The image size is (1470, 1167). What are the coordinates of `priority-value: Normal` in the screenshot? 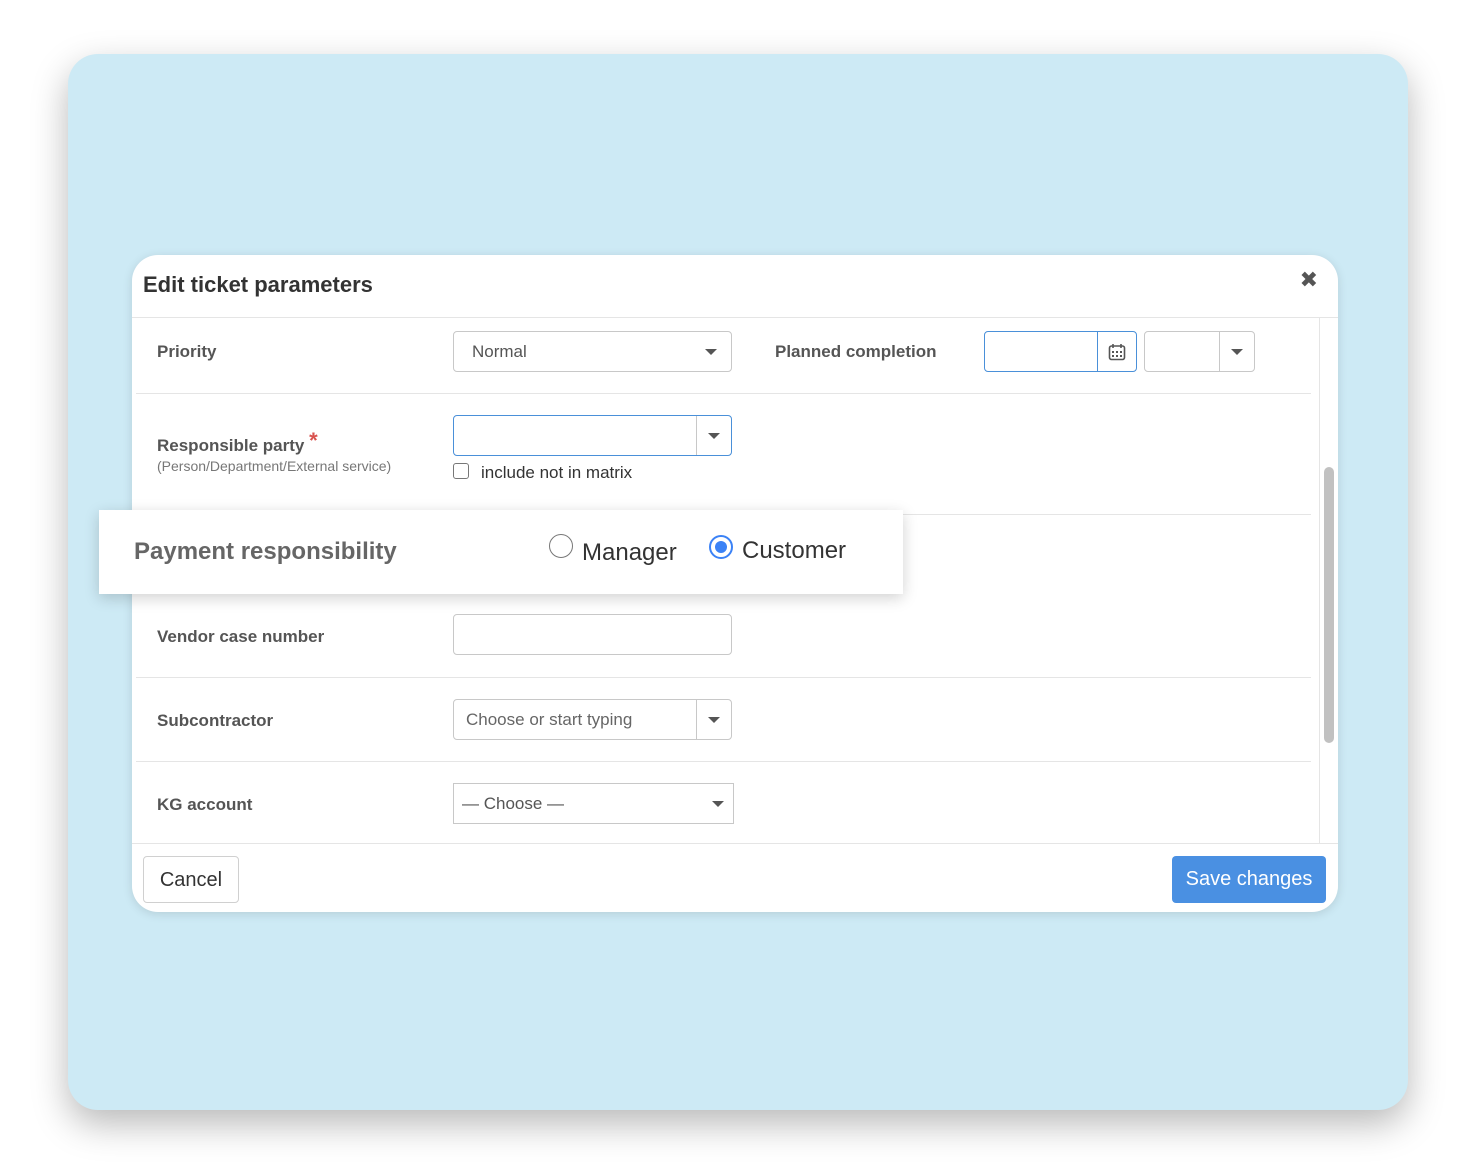 It's located at (499, 351).